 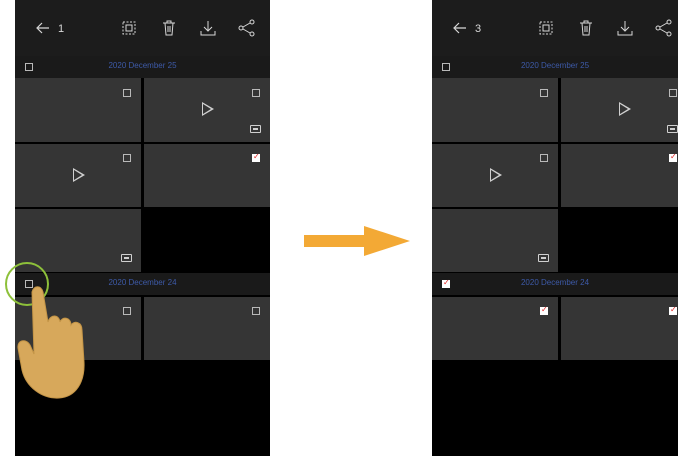 I want to click on section-date: 2020 December 24, so click(x=555, y=282).